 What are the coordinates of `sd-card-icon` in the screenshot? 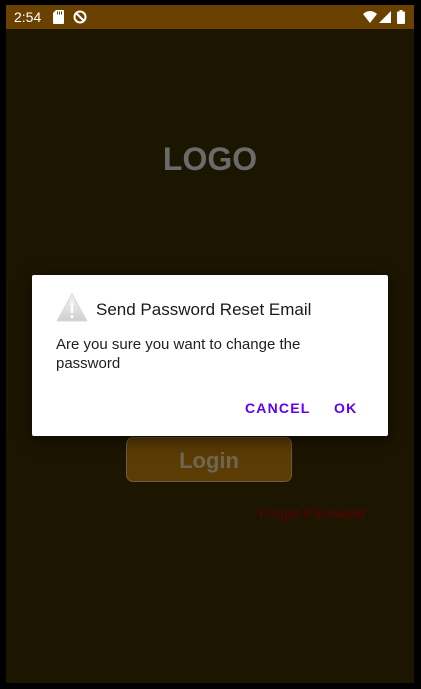 It's located at (58, 17).